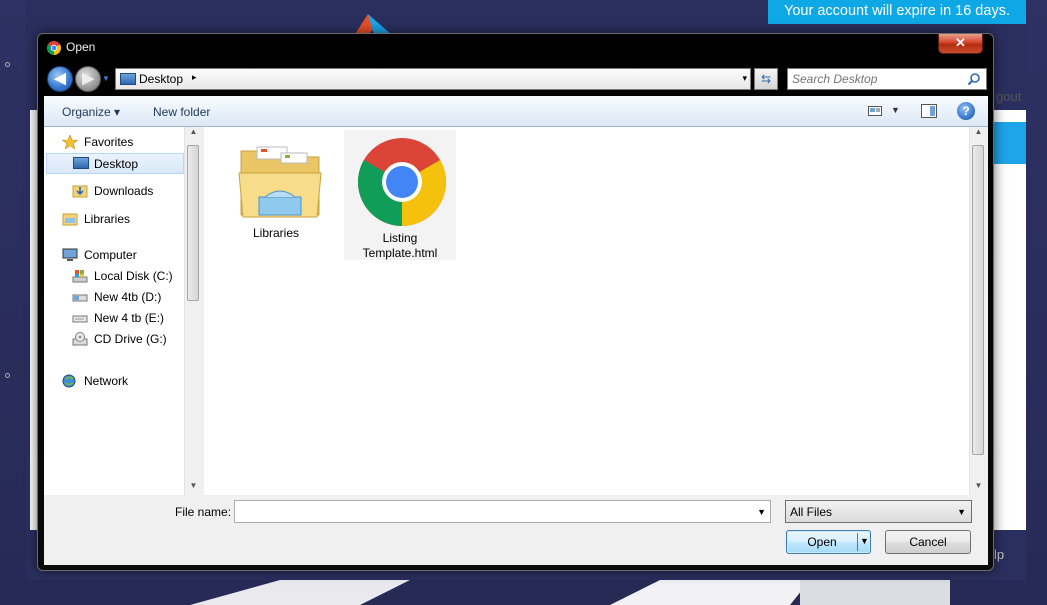 This screenshot has height=605, width=1047. I want to click on nav-item-label: Local Disk (C:), so click(133, 276).